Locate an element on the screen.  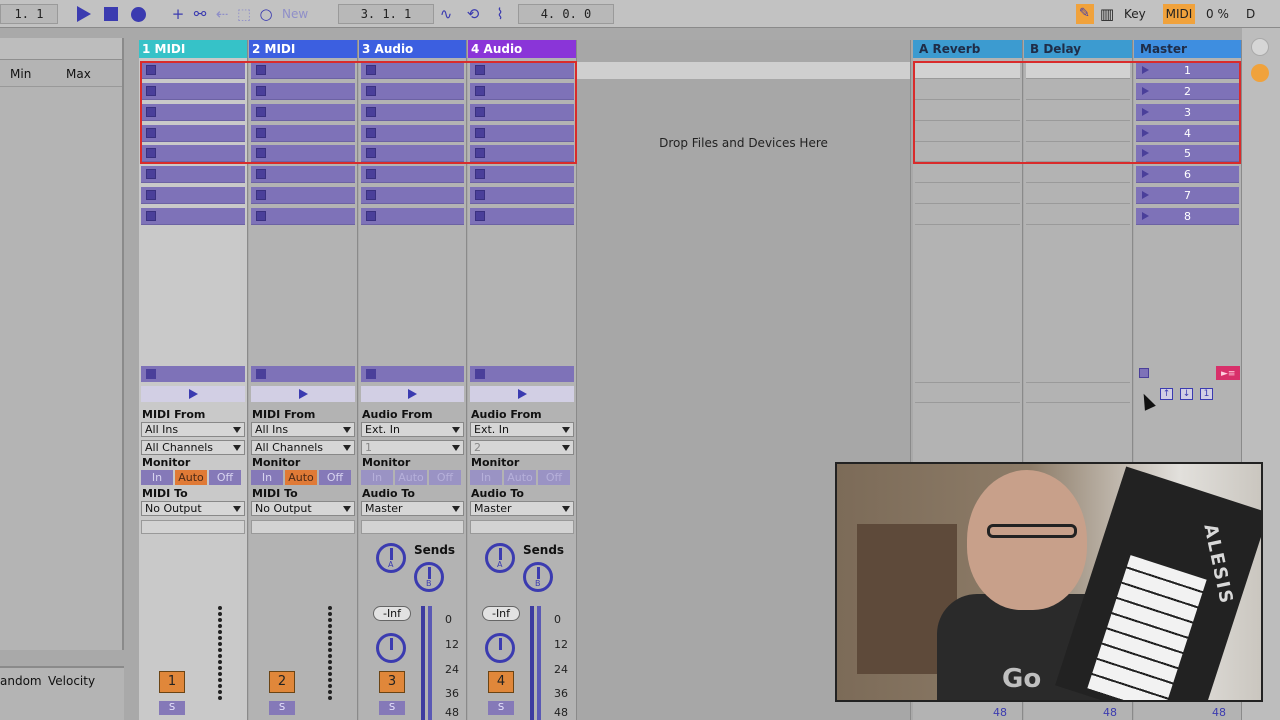
scene-launch-7: 7 is located at coordinates (1187, 195).